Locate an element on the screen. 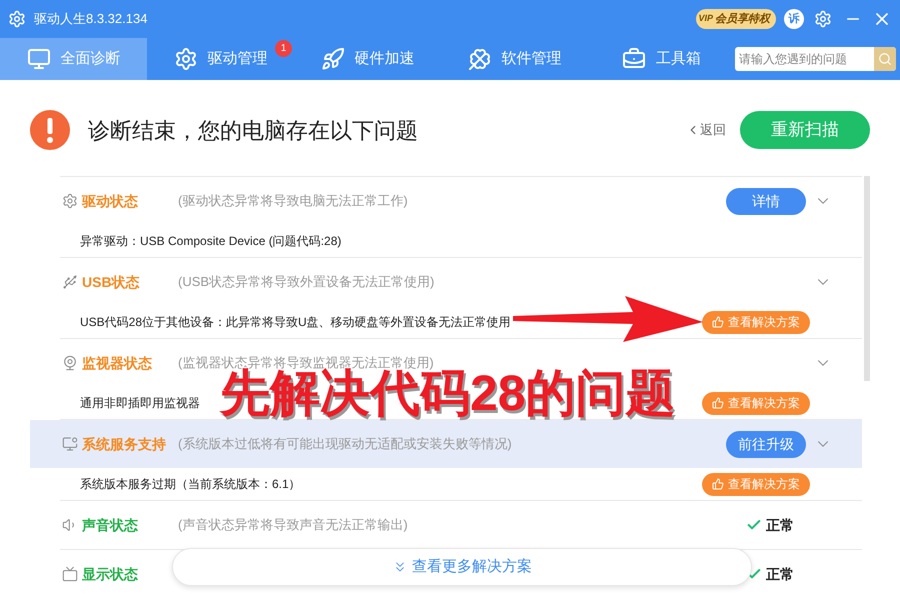 This screenshot has width=900, height=600. status-description: (USB状态异常将导致外置设备无法正常使用) is located at coordinates (306, 282).